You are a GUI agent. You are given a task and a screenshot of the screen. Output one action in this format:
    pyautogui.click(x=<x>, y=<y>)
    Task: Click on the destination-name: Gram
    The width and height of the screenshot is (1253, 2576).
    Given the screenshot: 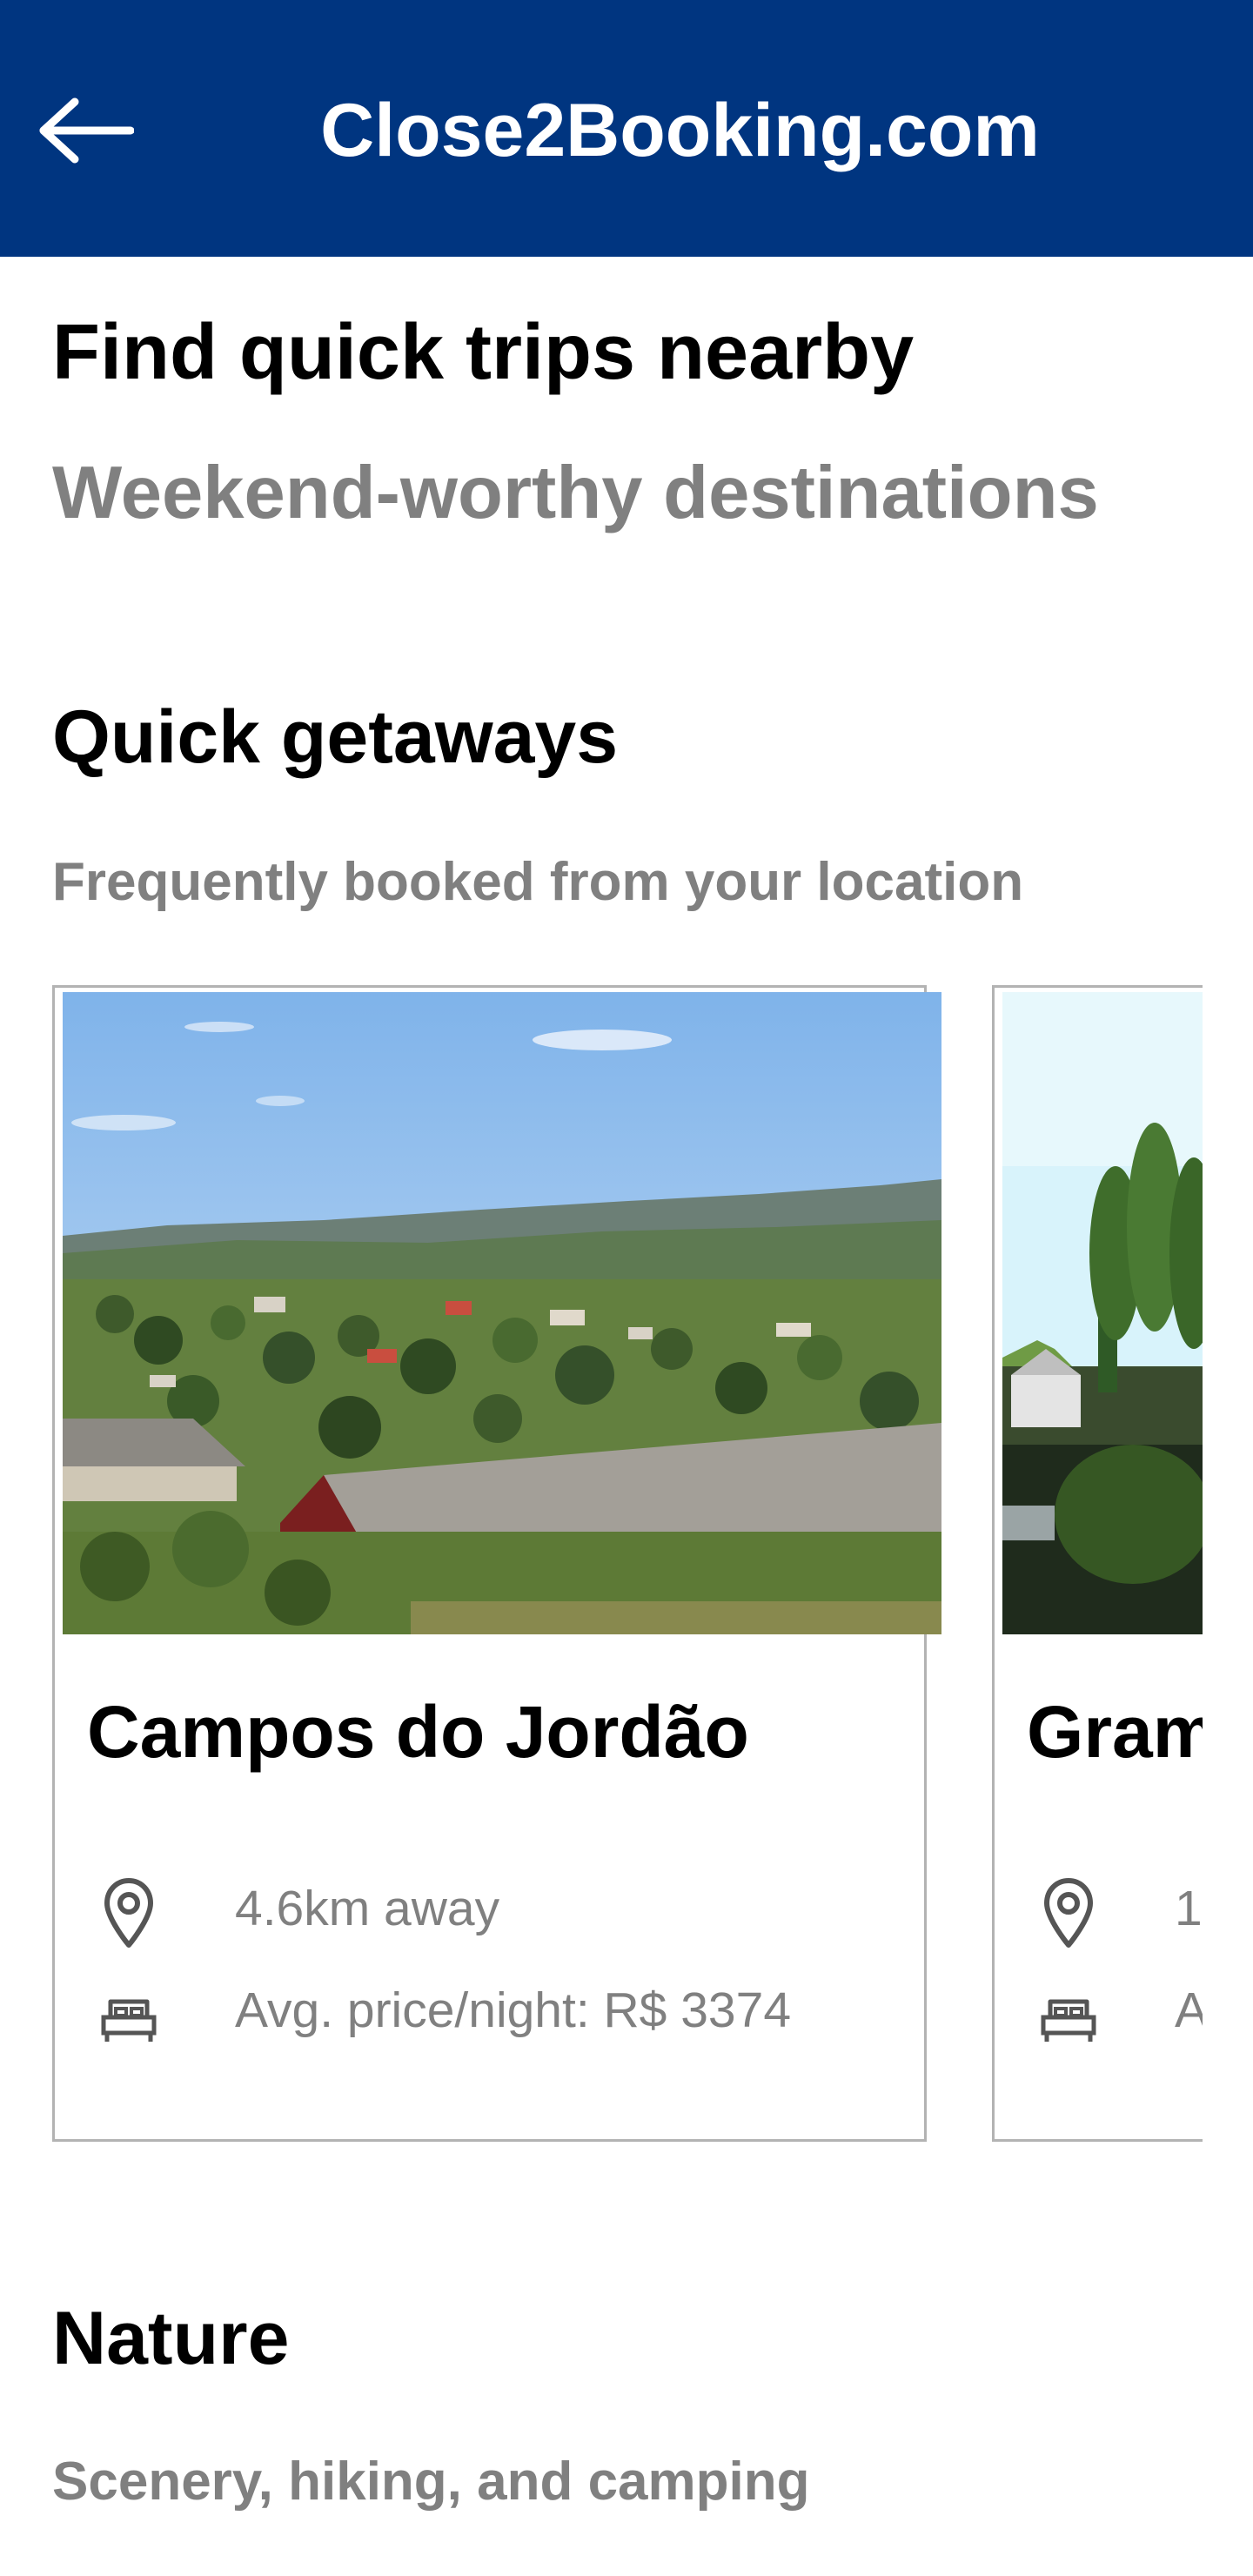 What is the action you would take?
    pyautogui.click(x=1115, y=1732)
    